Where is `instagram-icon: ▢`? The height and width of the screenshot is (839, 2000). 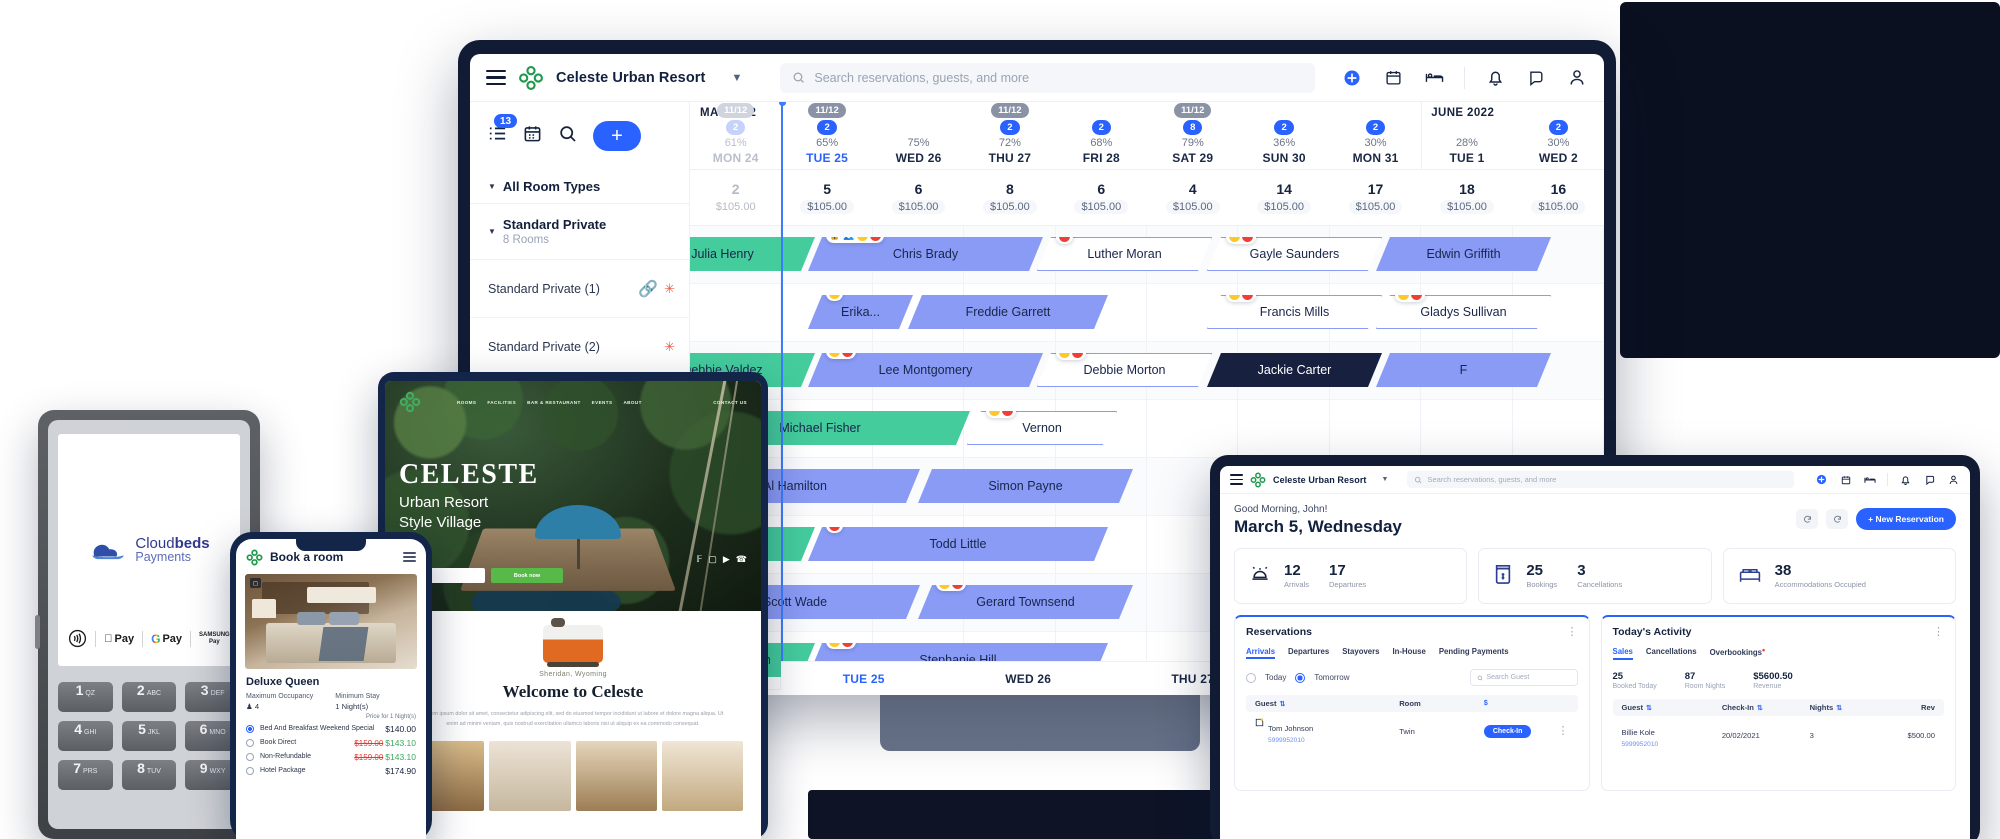
instagram-icon: ▢ is located at coordinates (712, 559).